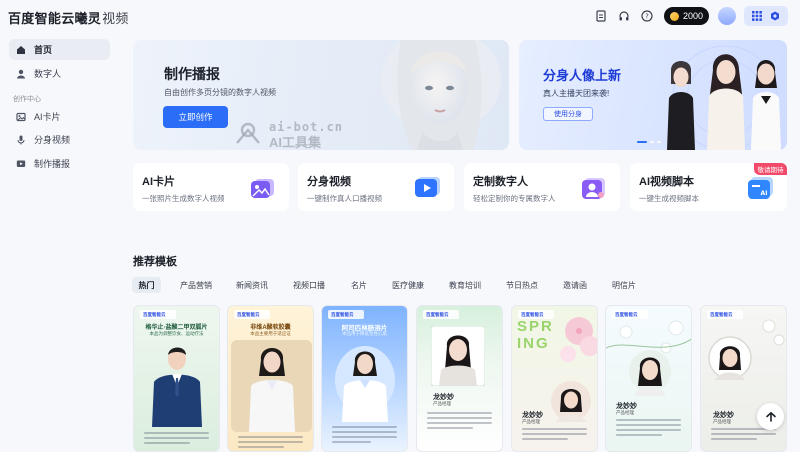 Image resolution: width=800 pixels, height=452 pixels. What do you see at coordinates (376, 187) in the screenshot?
I see `feature-card-clone-video: 分身视频 一键制作真人口播视频` at bounding box center [376, 187].